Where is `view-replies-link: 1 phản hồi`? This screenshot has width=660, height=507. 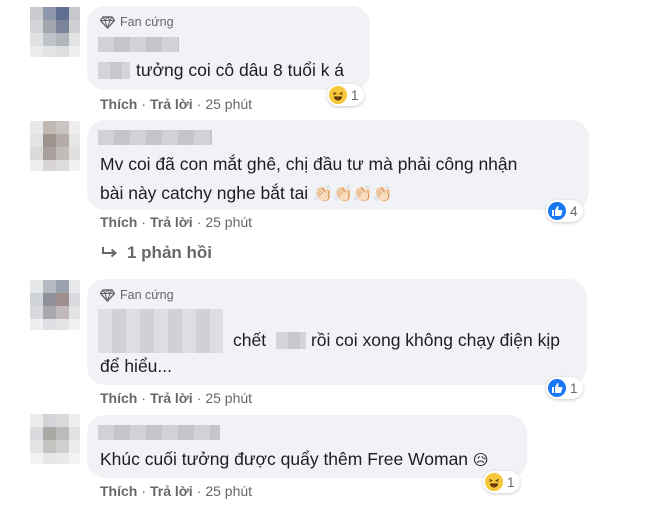
view-replies-link: 1 phản hồi is located at coordinates (156, 253).